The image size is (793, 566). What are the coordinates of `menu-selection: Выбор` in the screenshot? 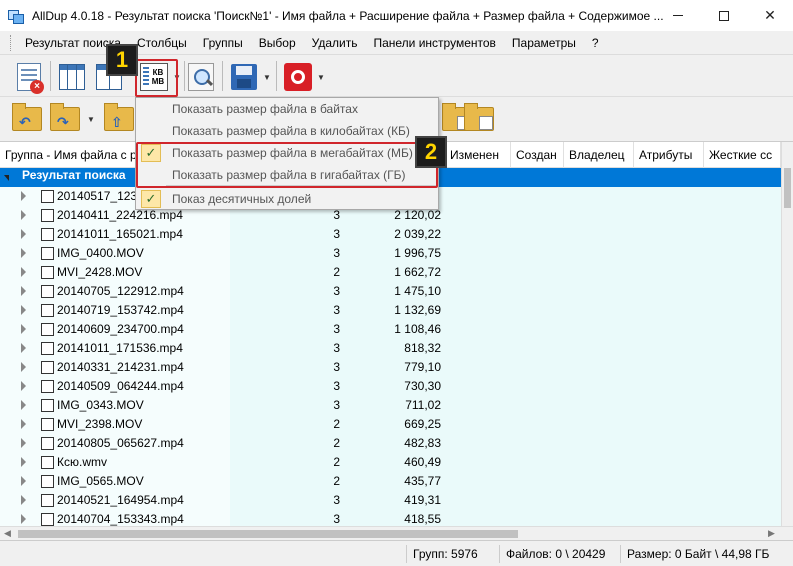 It's located at (277, 43).